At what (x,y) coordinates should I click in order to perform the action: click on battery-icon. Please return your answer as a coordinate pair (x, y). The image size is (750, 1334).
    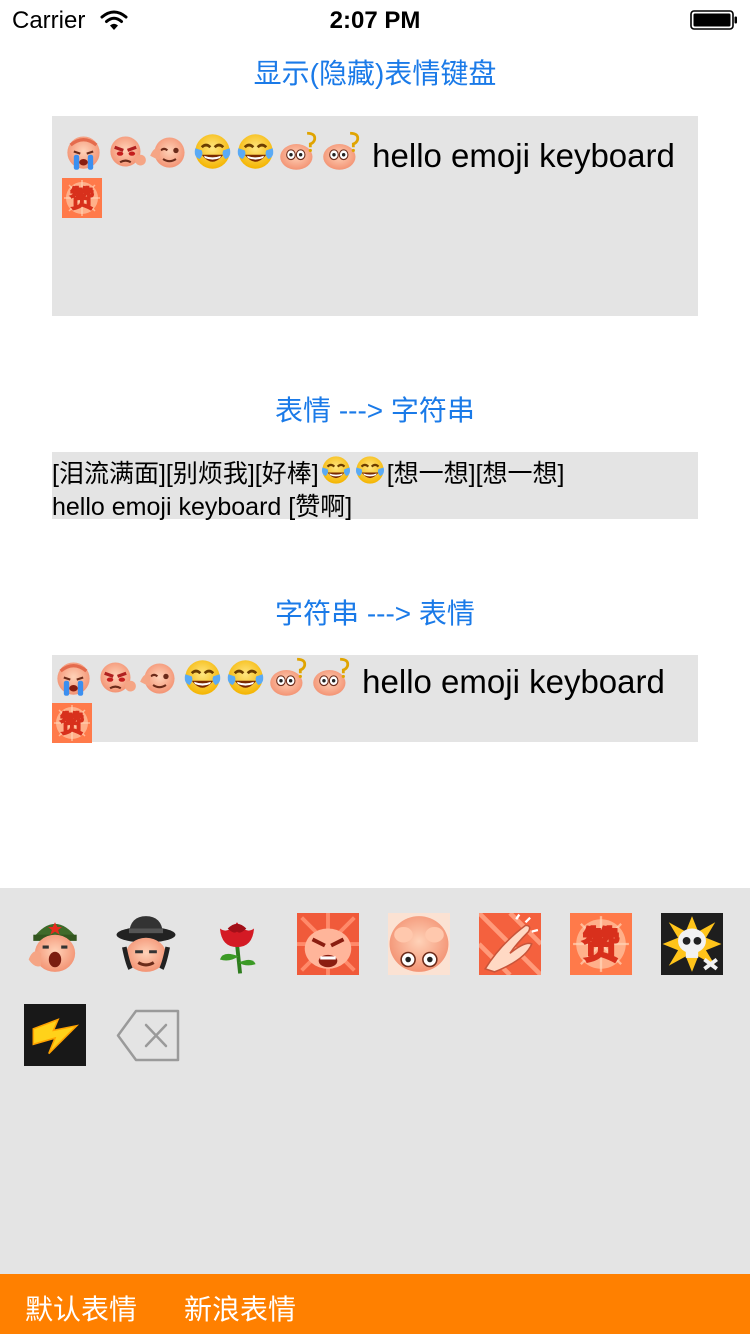
    Looking at the image, I should click on (713, 20).